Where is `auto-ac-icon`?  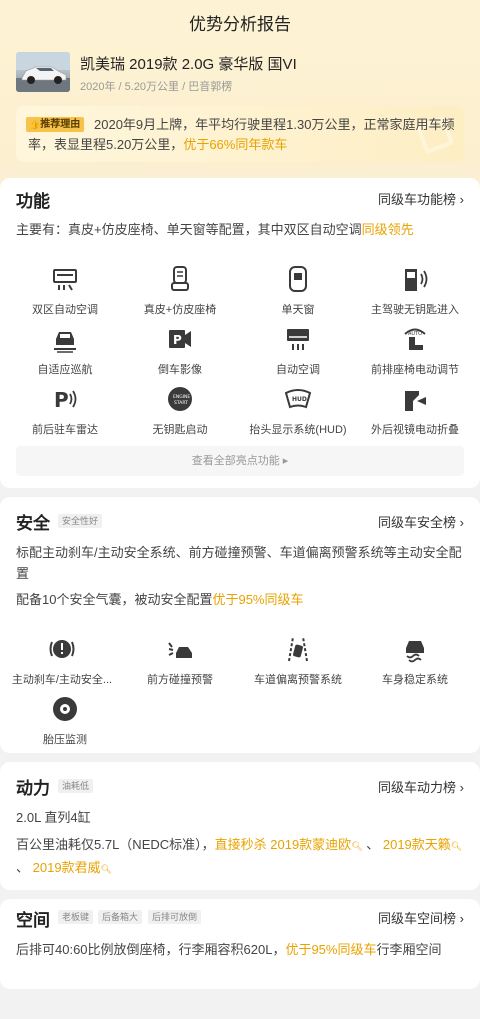
auto-ac-icon is located at coordinates (298, 339).